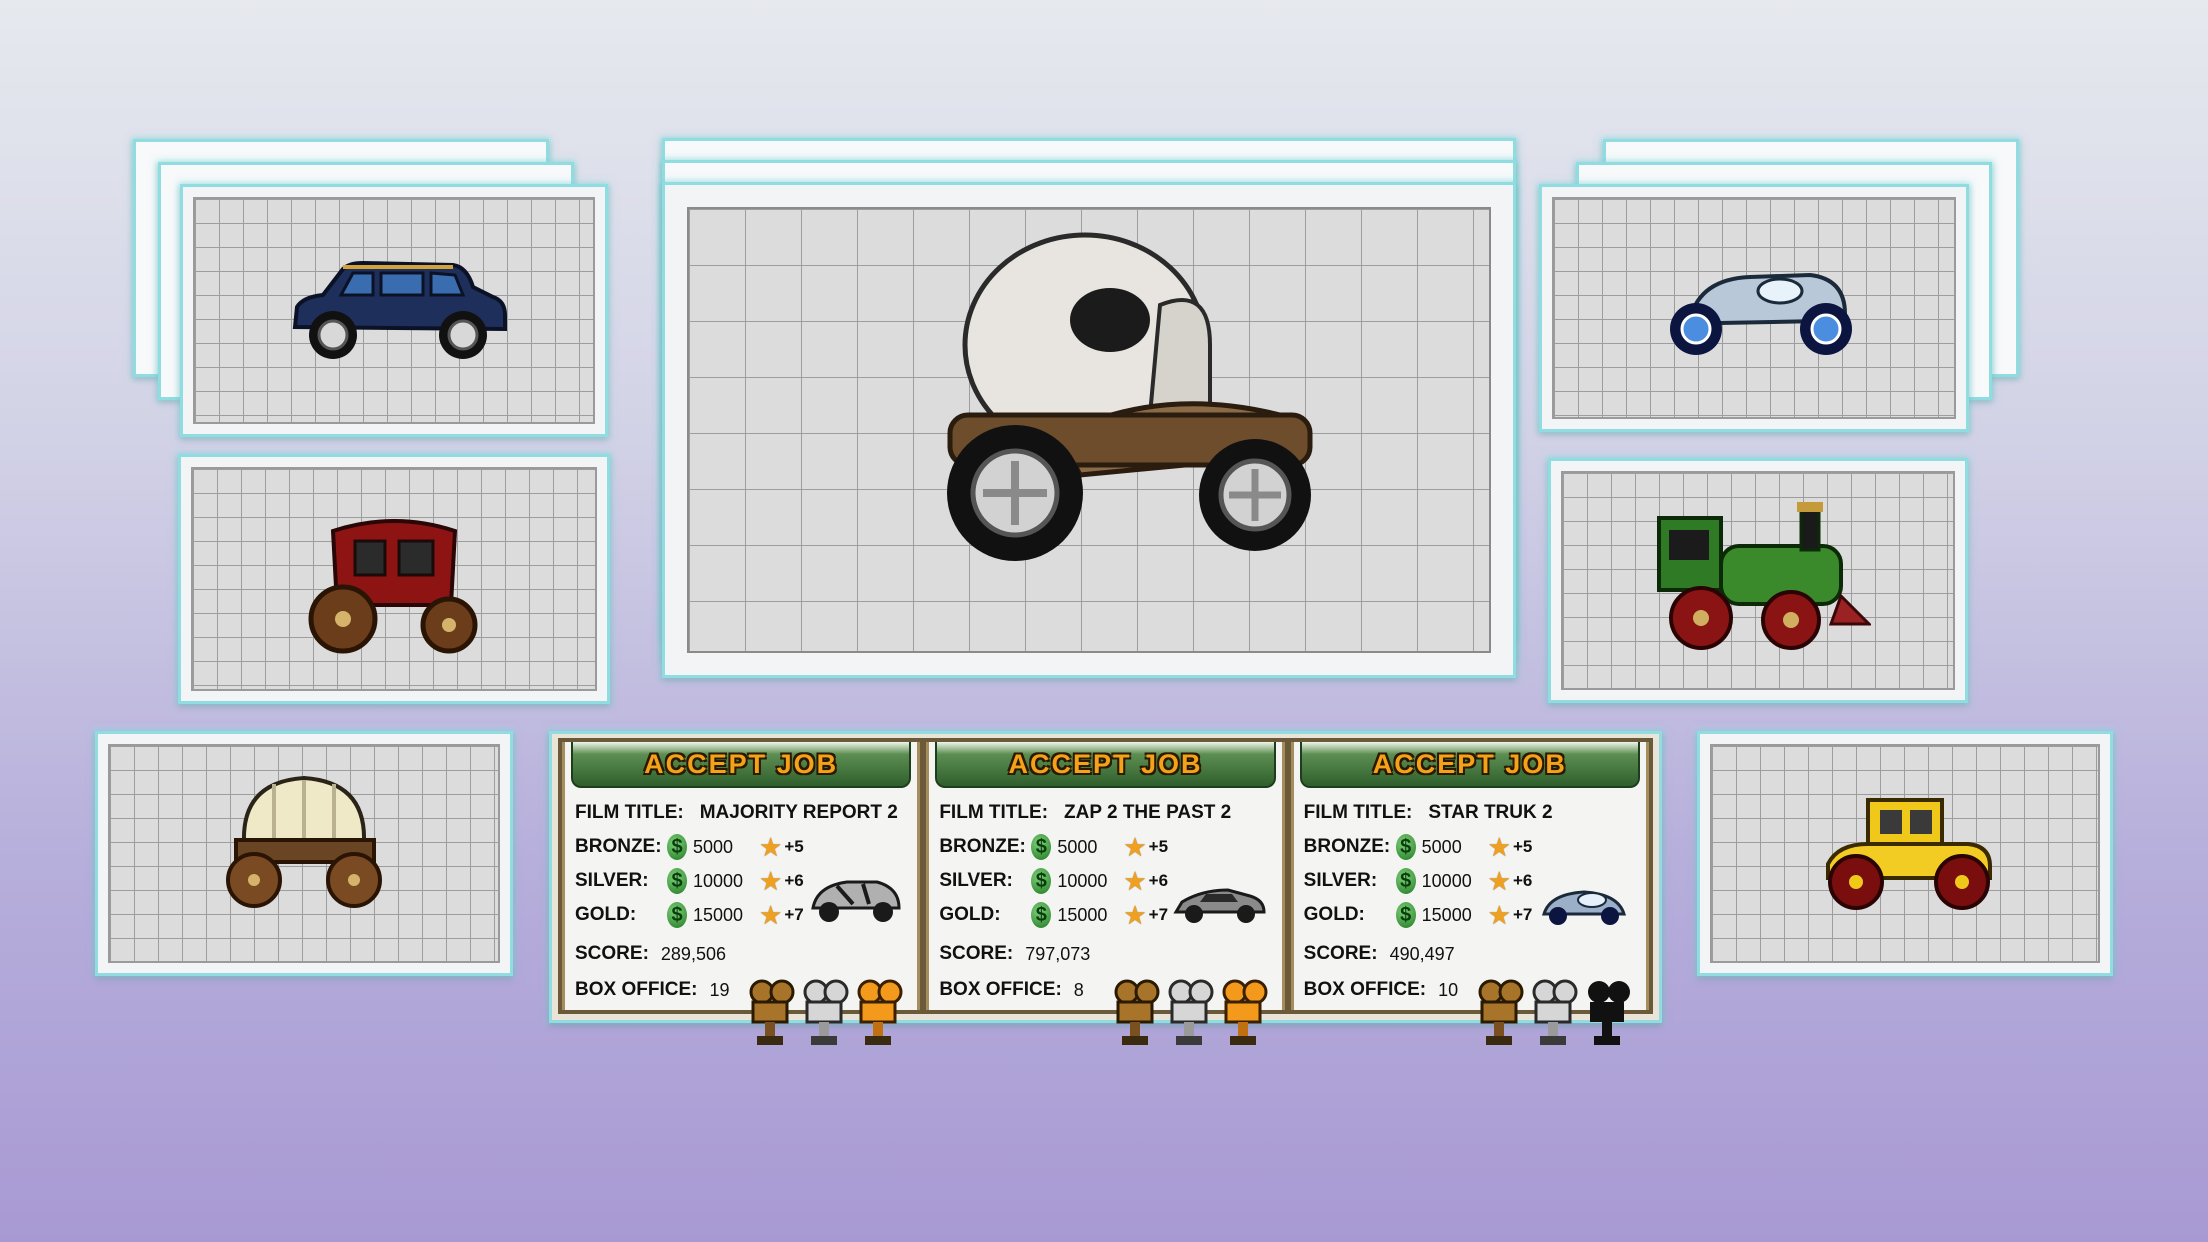 Image resolution: width=2208 pixels, height=1242 pixels. What do you see at coordinates (746, 813) in the screenshot?
I see `film-title-row: FILM TITLE: MAJORITY REPORT 2` at bounding box center [746, 813].